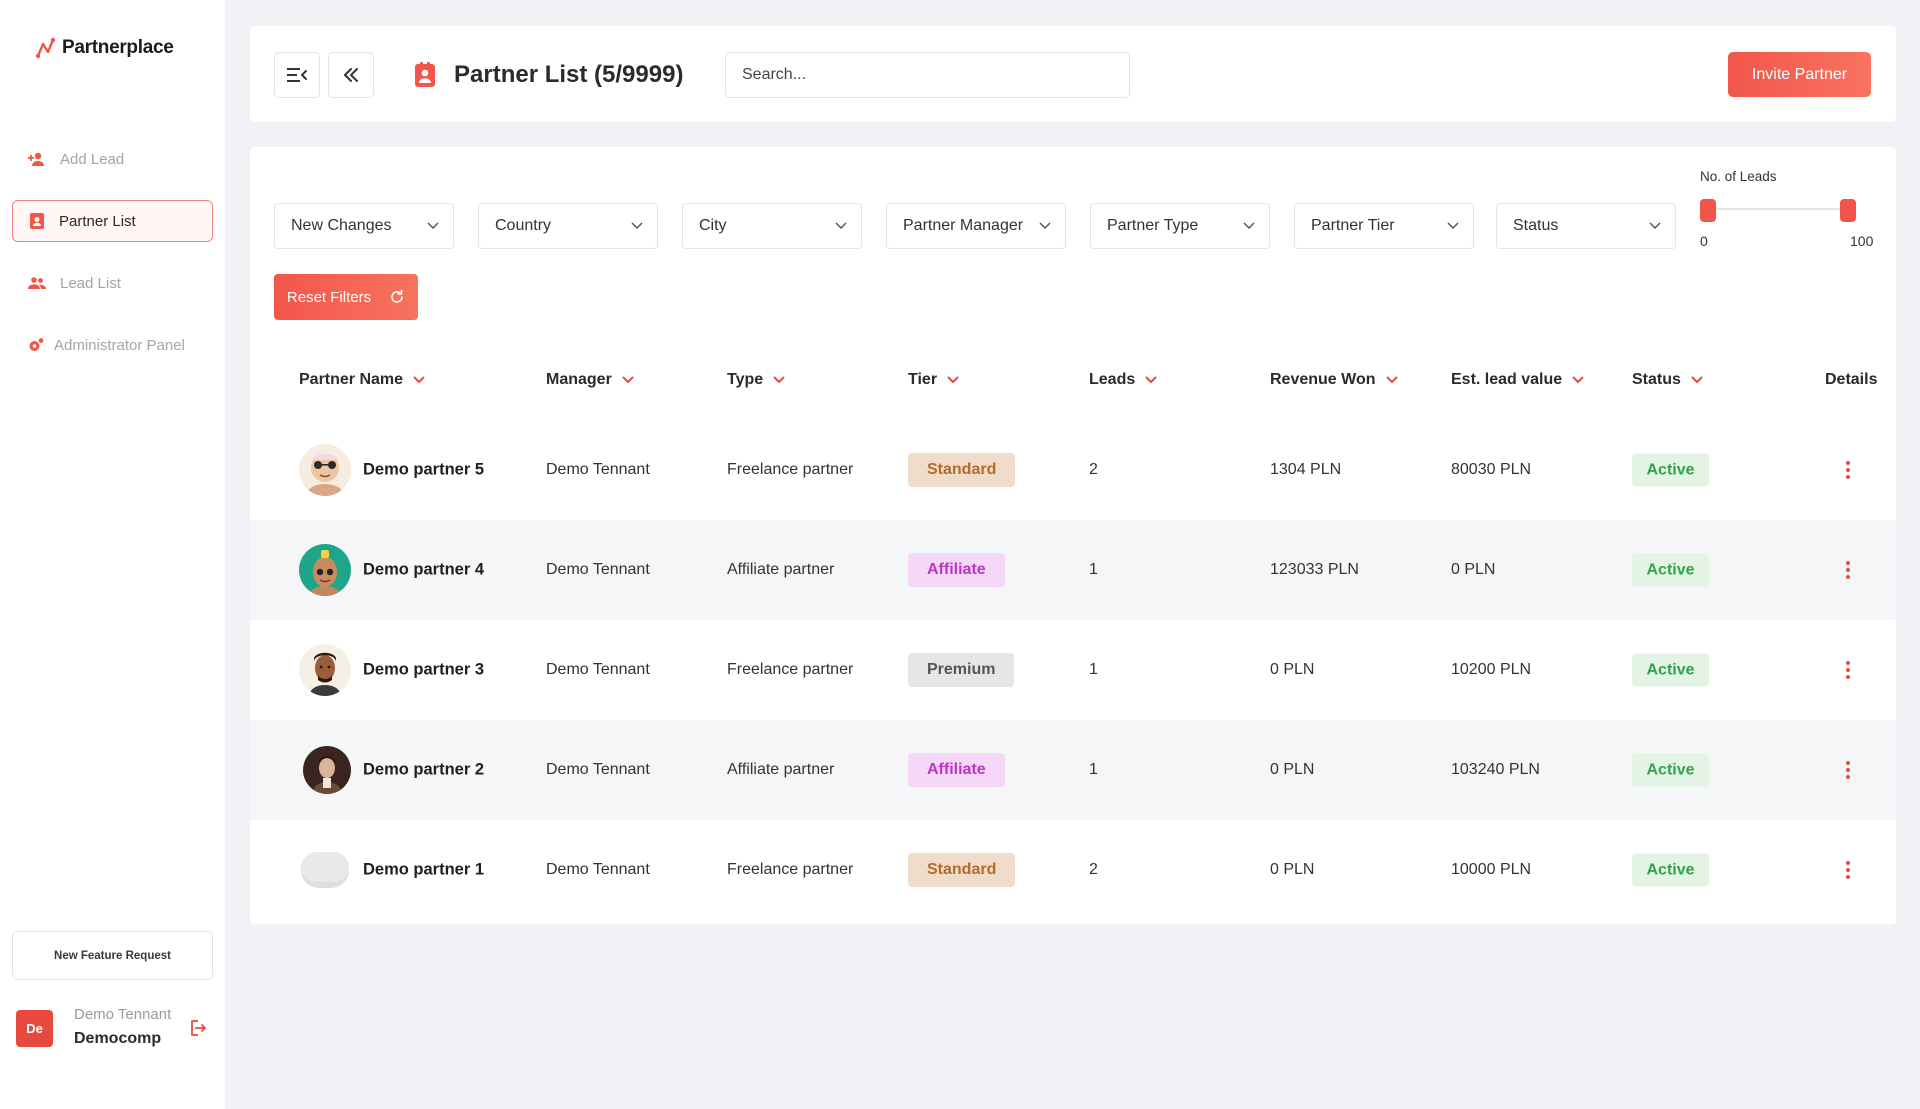 This screenshot has width=1920, height=1109. What do you see at coordinates (90, 283) in the screenshot?
I see `sidebar-item-label: Lead List` at bounding box center [90, 283].